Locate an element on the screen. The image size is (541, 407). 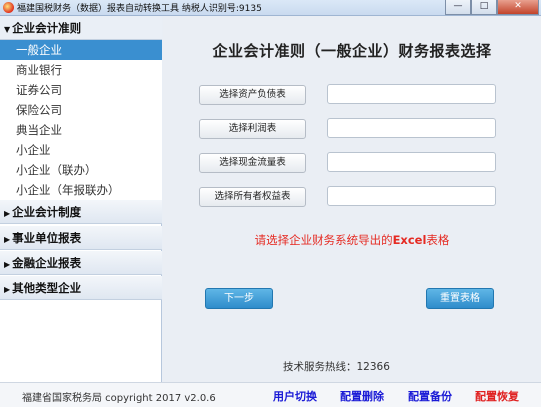
balance-sheet-path-input is located at coordinates (411, 94).